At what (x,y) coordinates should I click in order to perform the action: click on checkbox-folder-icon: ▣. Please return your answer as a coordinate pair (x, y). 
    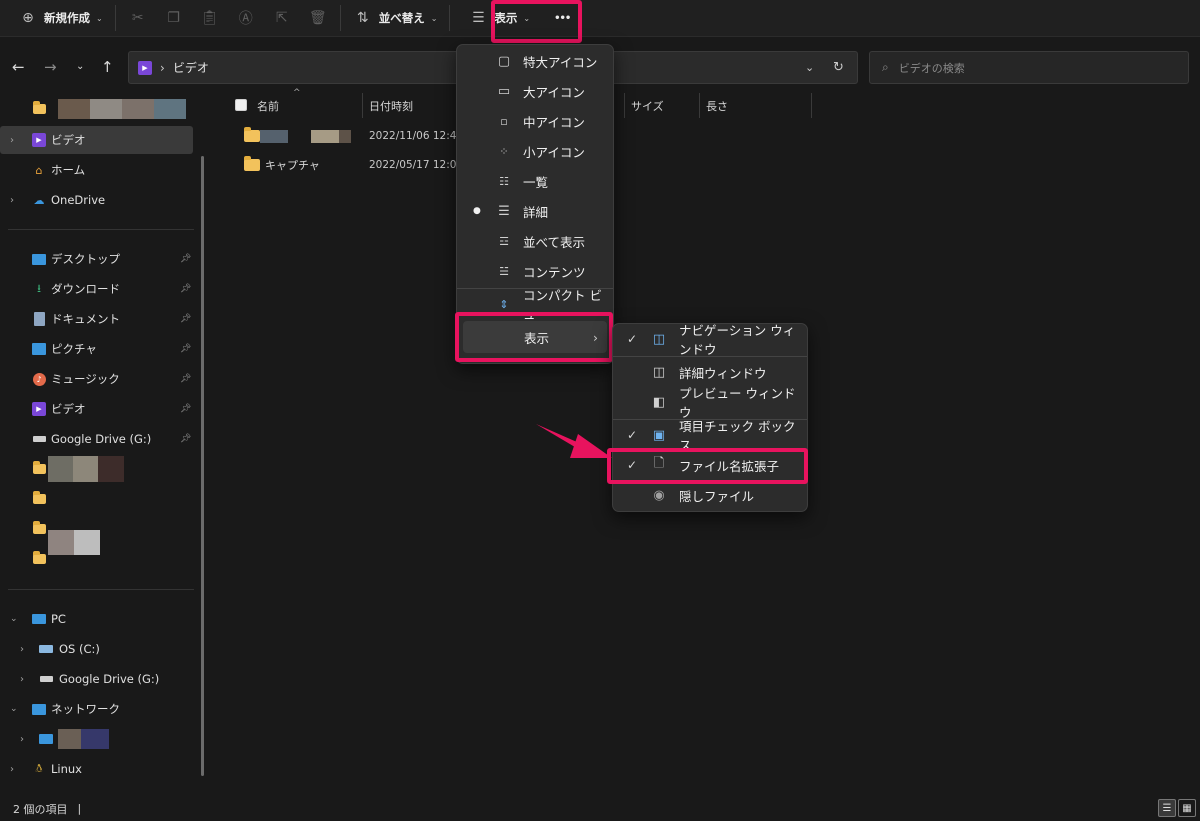
    Looking at the image, I should click on (659, 435).